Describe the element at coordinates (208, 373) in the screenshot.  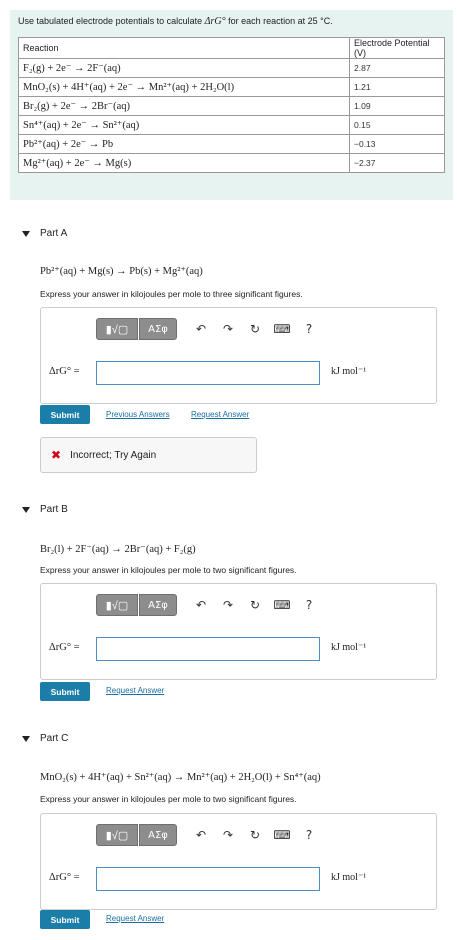
I see `part-a-answer-input` at that location.